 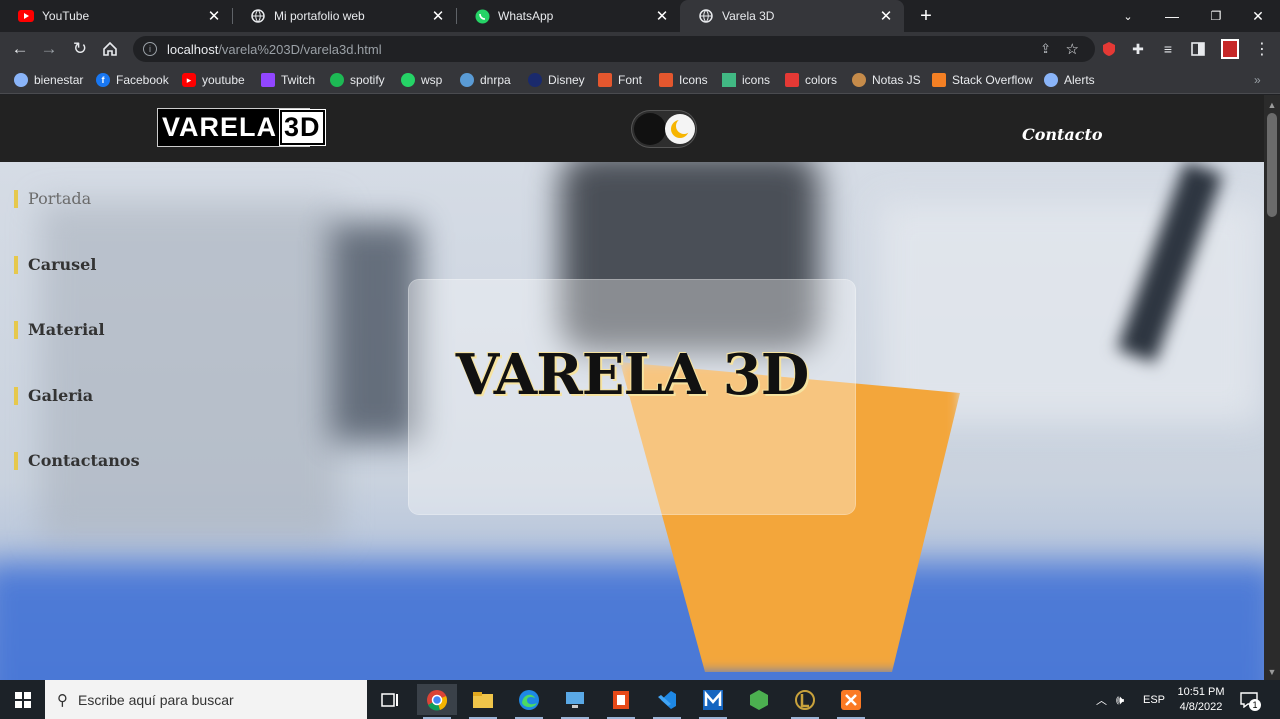 What do you see at coordinates (859, 80) in the screenshot?
I see `avatar-icon` at bounding box center [859, 80].